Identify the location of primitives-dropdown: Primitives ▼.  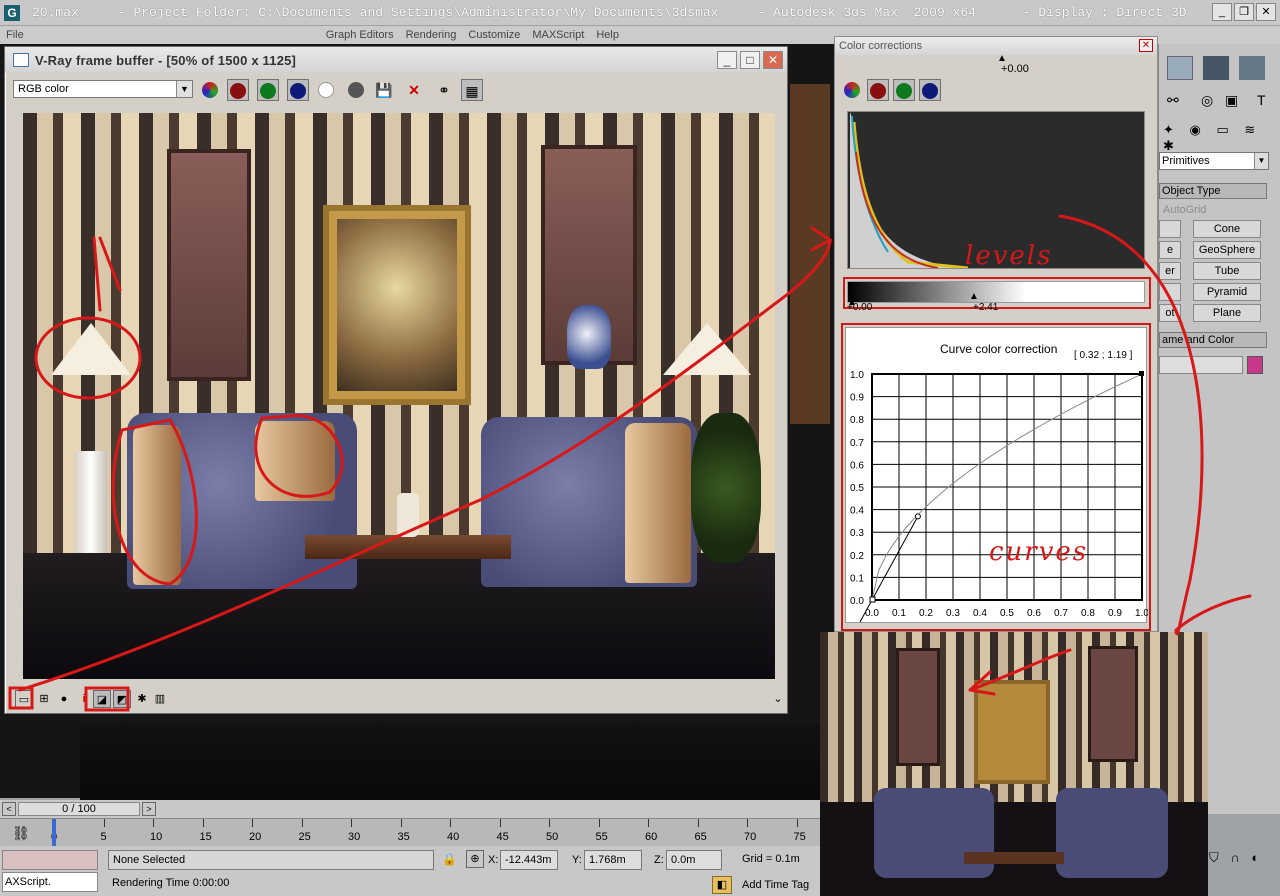
(1214, 161).